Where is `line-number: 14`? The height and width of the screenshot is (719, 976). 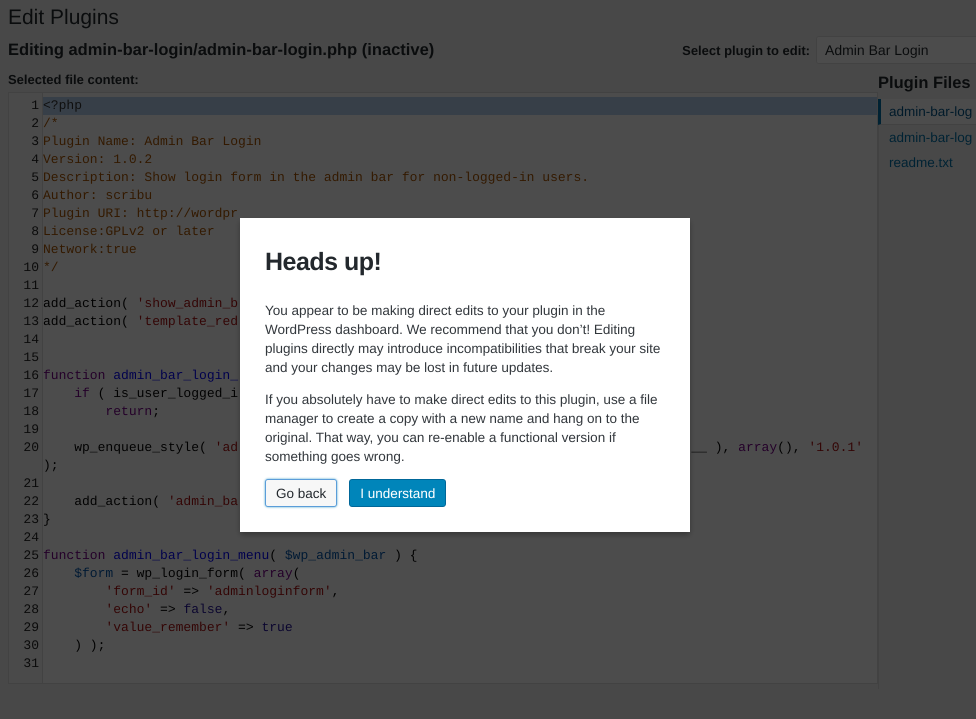 line-number: 14 is located at coordinates (31, 340).